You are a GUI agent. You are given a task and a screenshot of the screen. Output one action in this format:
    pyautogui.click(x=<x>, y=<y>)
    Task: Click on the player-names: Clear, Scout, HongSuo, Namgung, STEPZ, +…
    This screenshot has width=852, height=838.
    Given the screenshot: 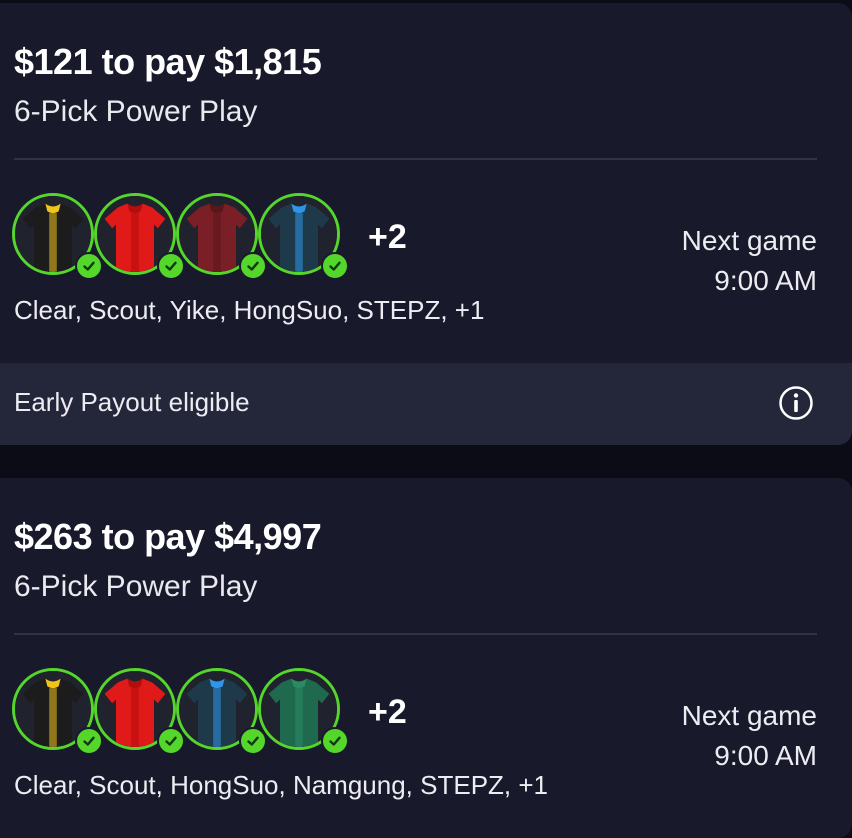 What is the action you would take?
    pyautogui.click(x=281, y=785)
    